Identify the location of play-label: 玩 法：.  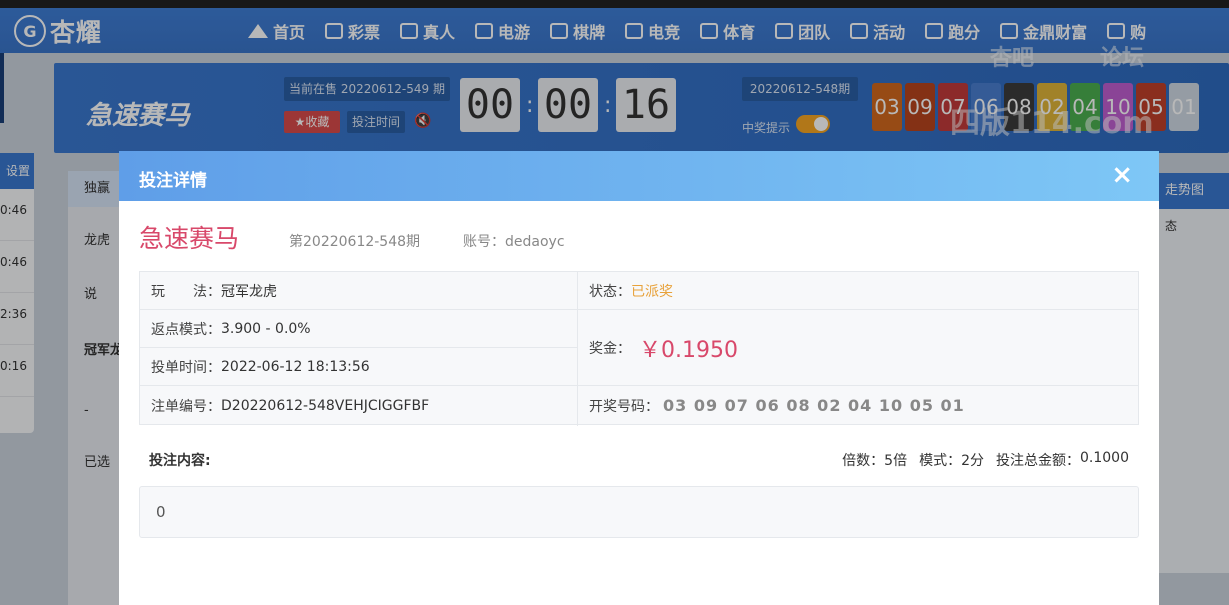
(186, 291).